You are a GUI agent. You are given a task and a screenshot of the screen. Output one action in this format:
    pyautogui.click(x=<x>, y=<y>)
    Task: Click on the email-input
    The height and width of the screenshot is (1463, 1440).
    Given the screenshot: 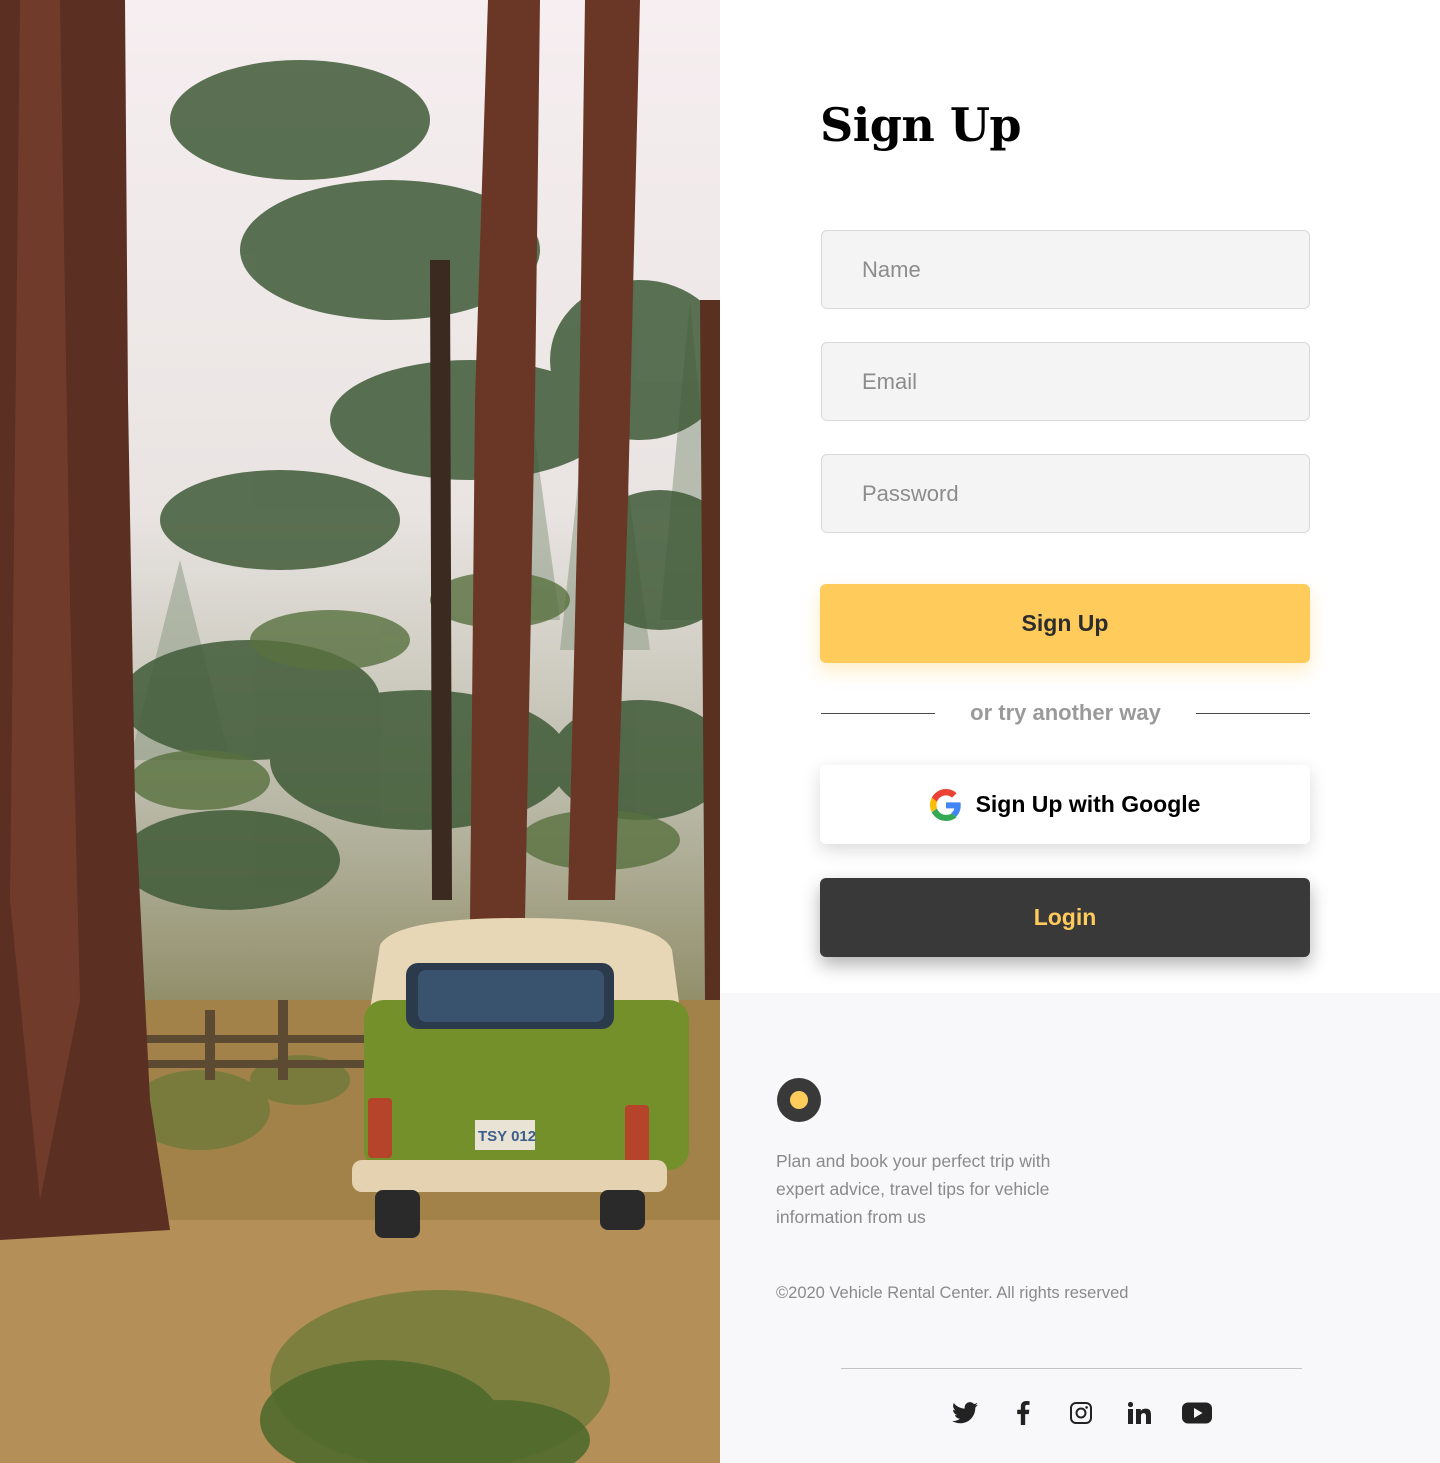 What is the action you would take?
    pyautogui.click(x=1065, y=381)
    